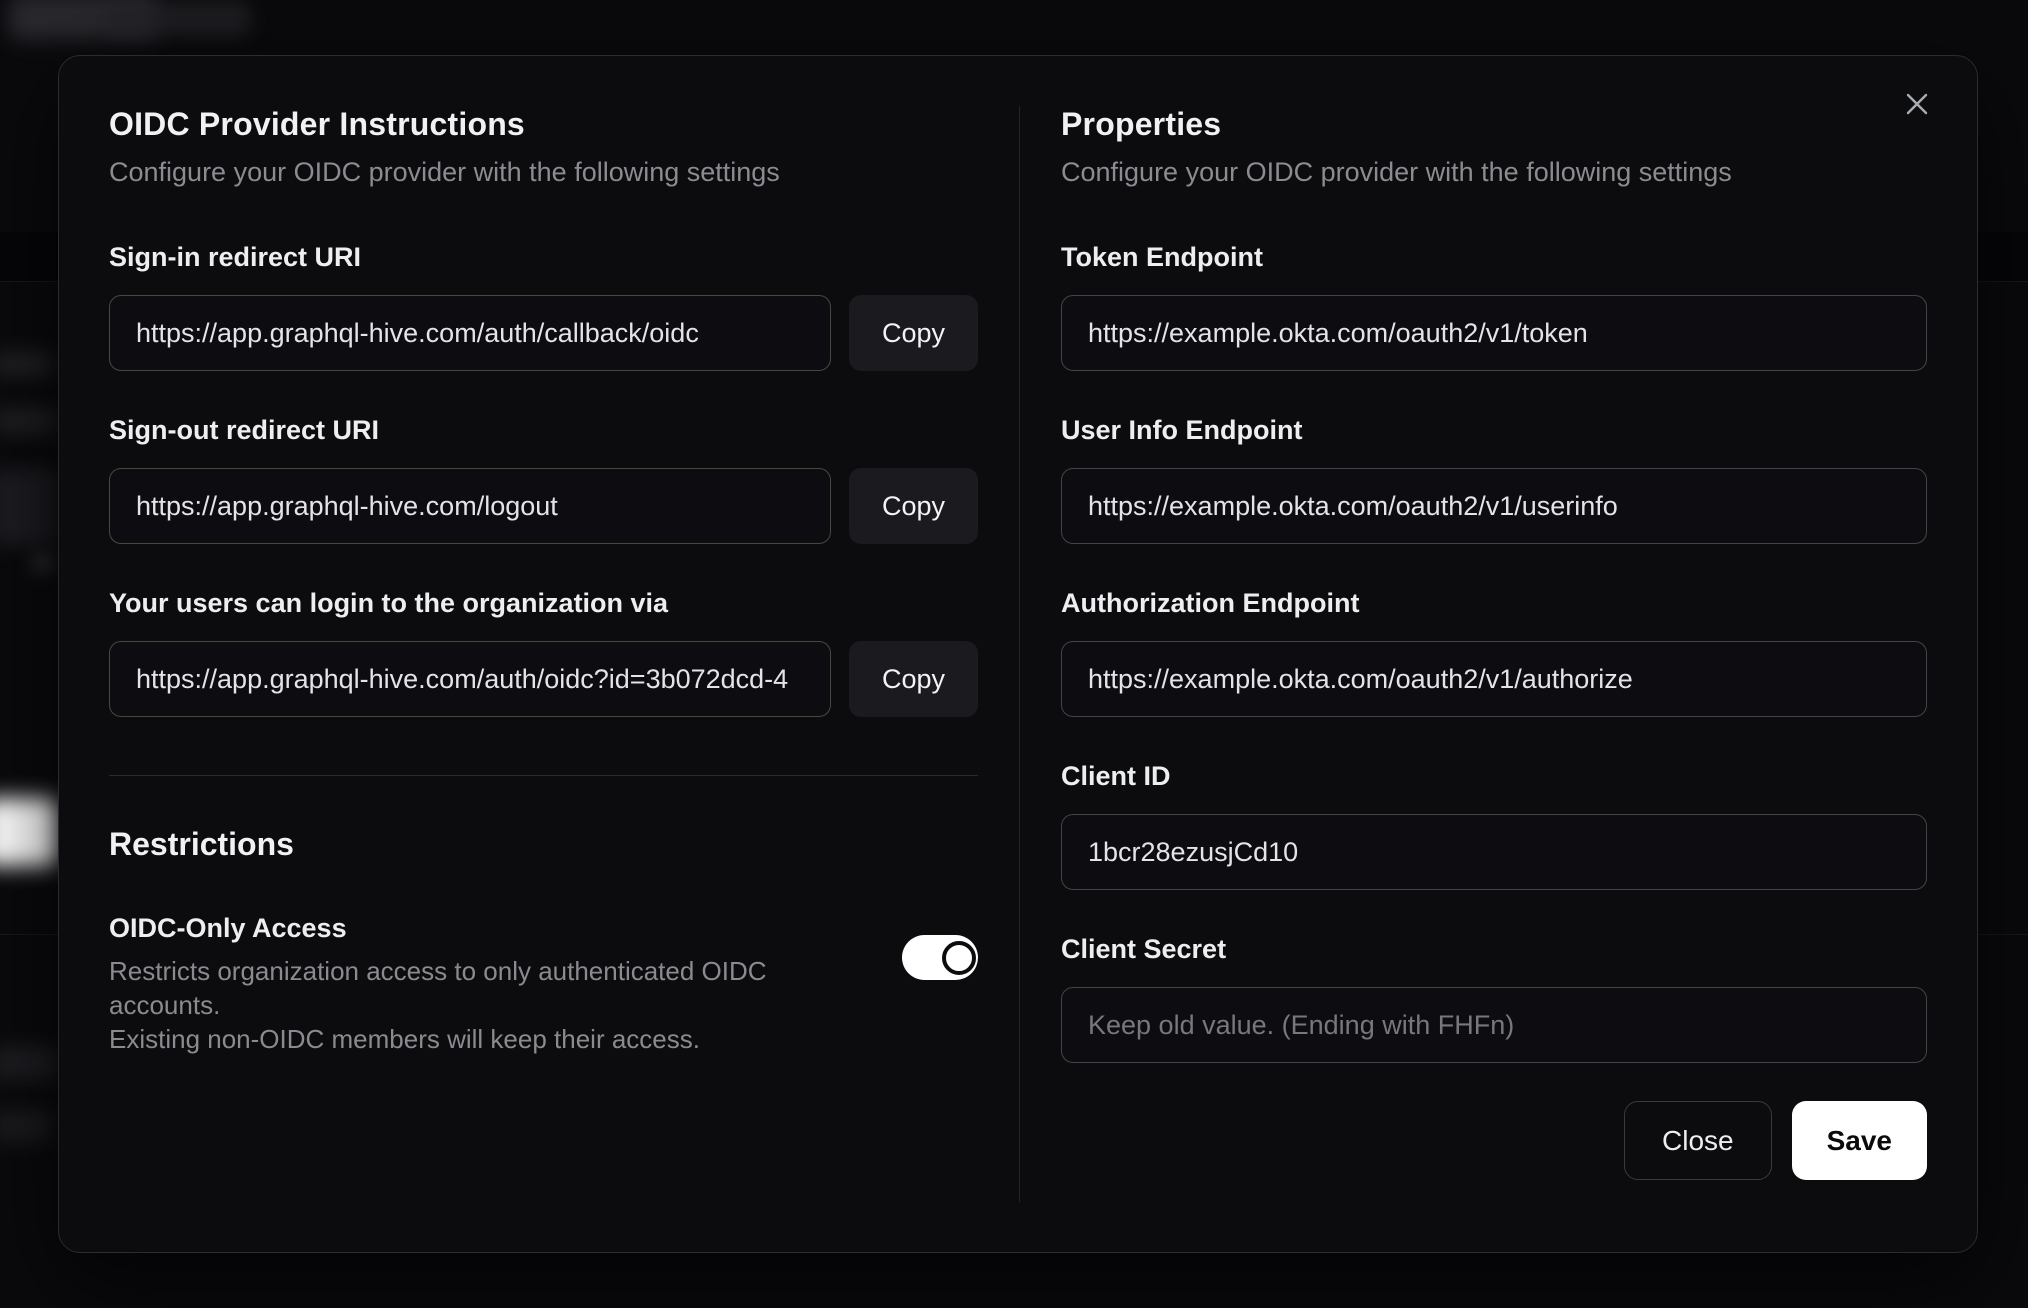 Image resolution: width=2028 pixels, height=1308 pixels. I want to click on sign-out-redirect-field: Sign-out redirect URI Copy, so click(543, 479).